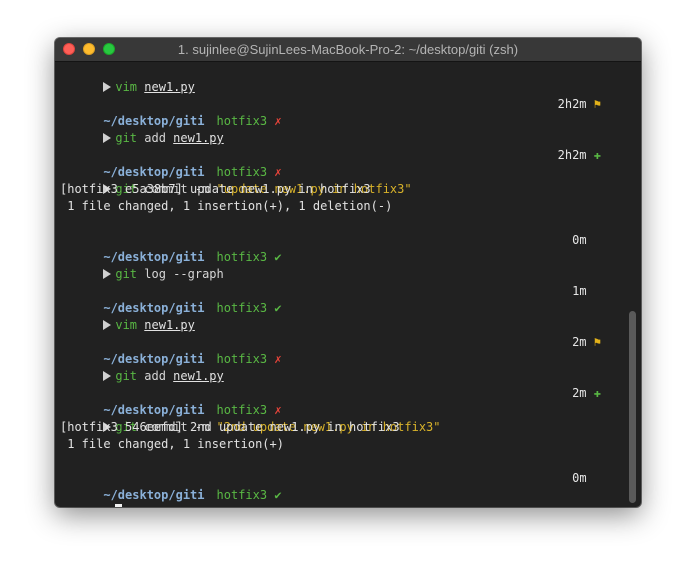 This screenshot has height=581, width=697. I want to click on prompt-line: ~/desktop/giti hotfix3 ✗ 2h2m ⚑, so click(330, 112).